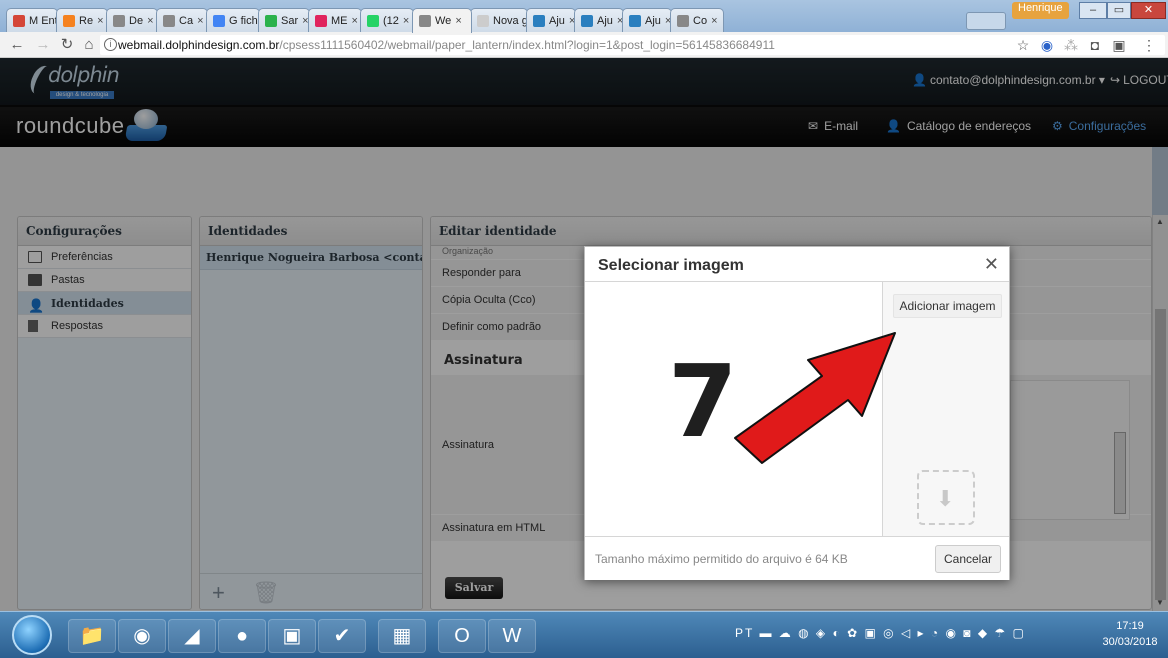 This screenshot has width=1168, height=658. I want to click on browser-tab: Nova g×, so click(499, 20).